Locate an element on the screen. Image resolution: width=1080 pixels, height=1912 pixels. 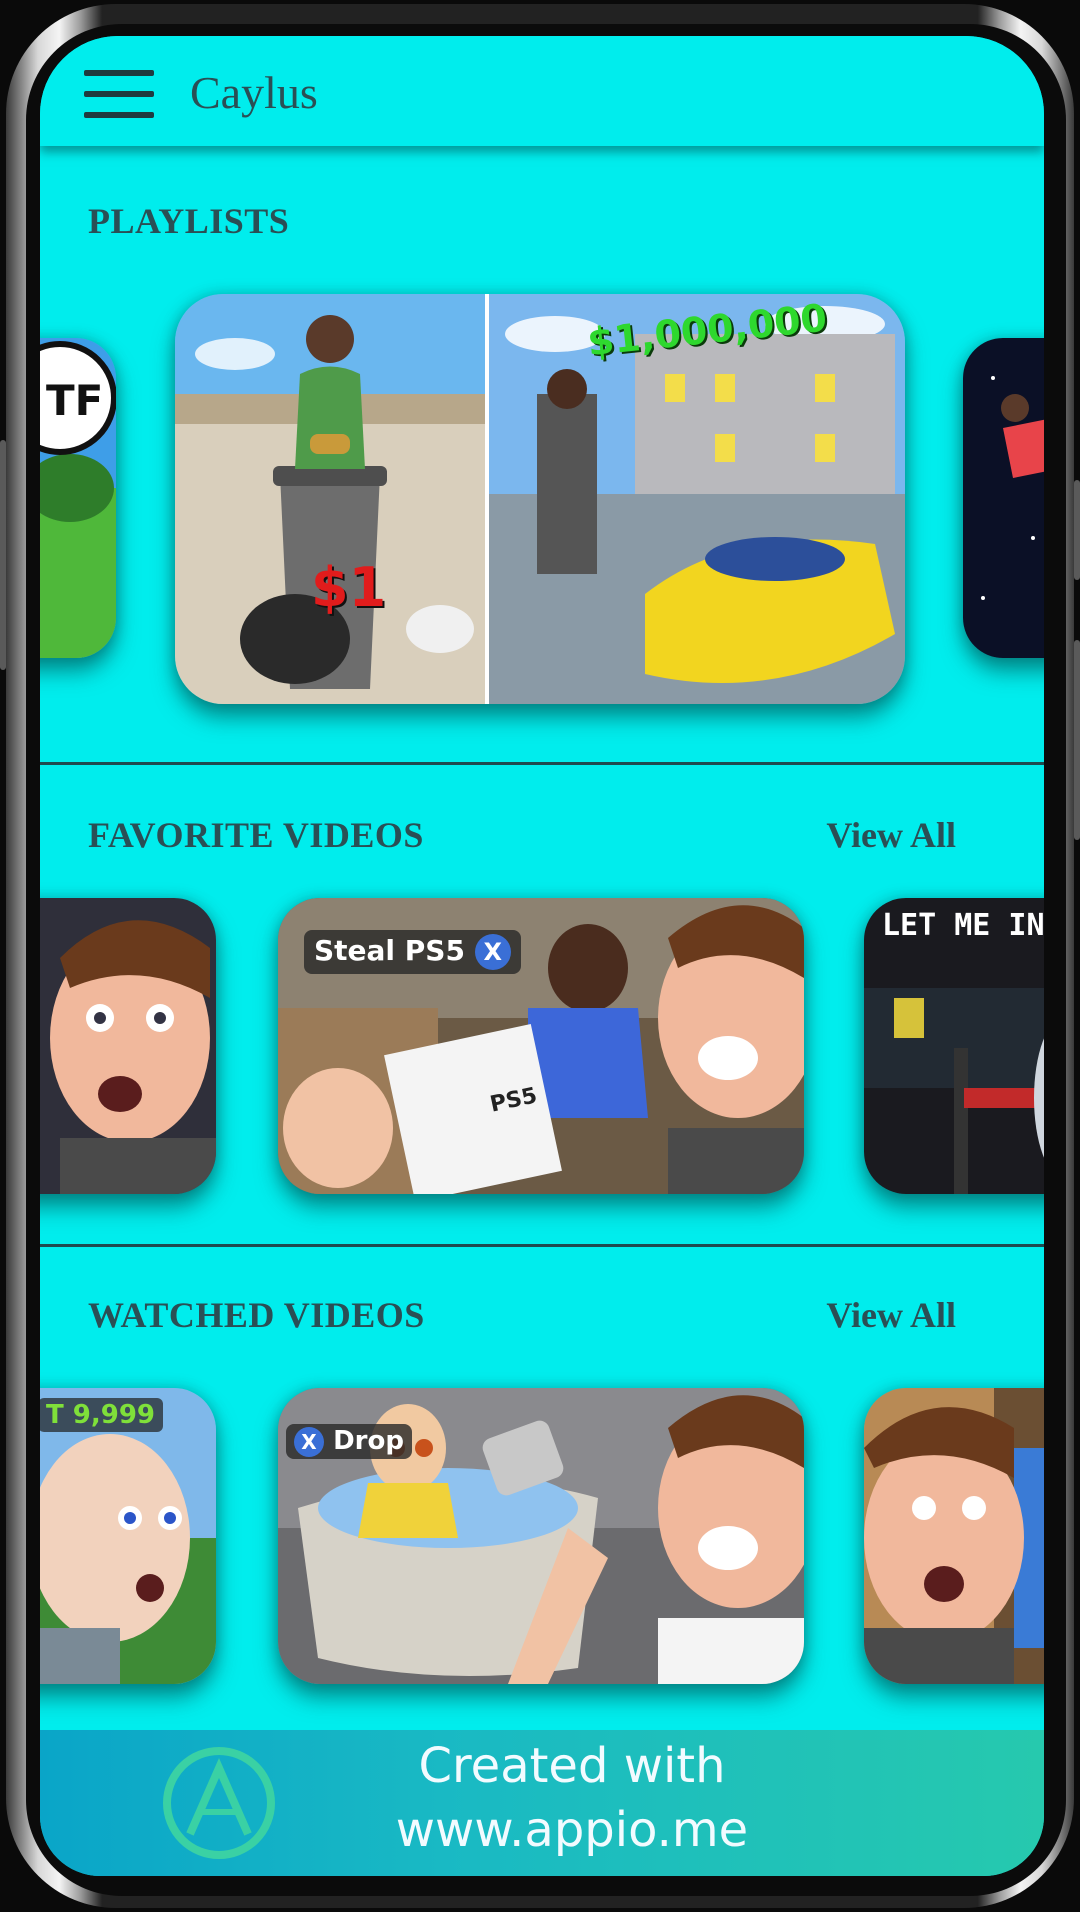
appio-banner: Created with www.appio.me is located at coordinates (542, 1803).